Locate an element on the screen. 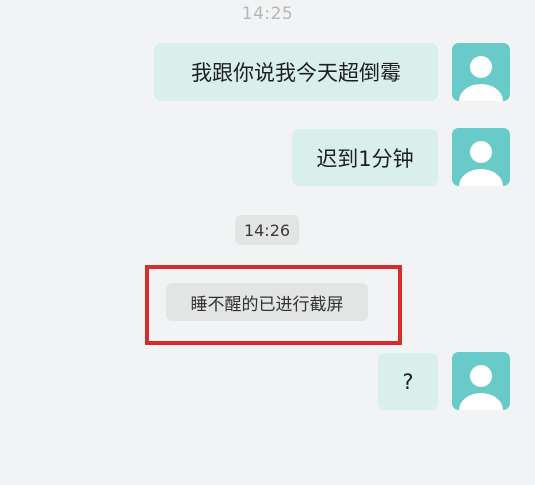  message-bubble-1: 我跟你说我今天超倒霉 is located at coordinates (296, 72).